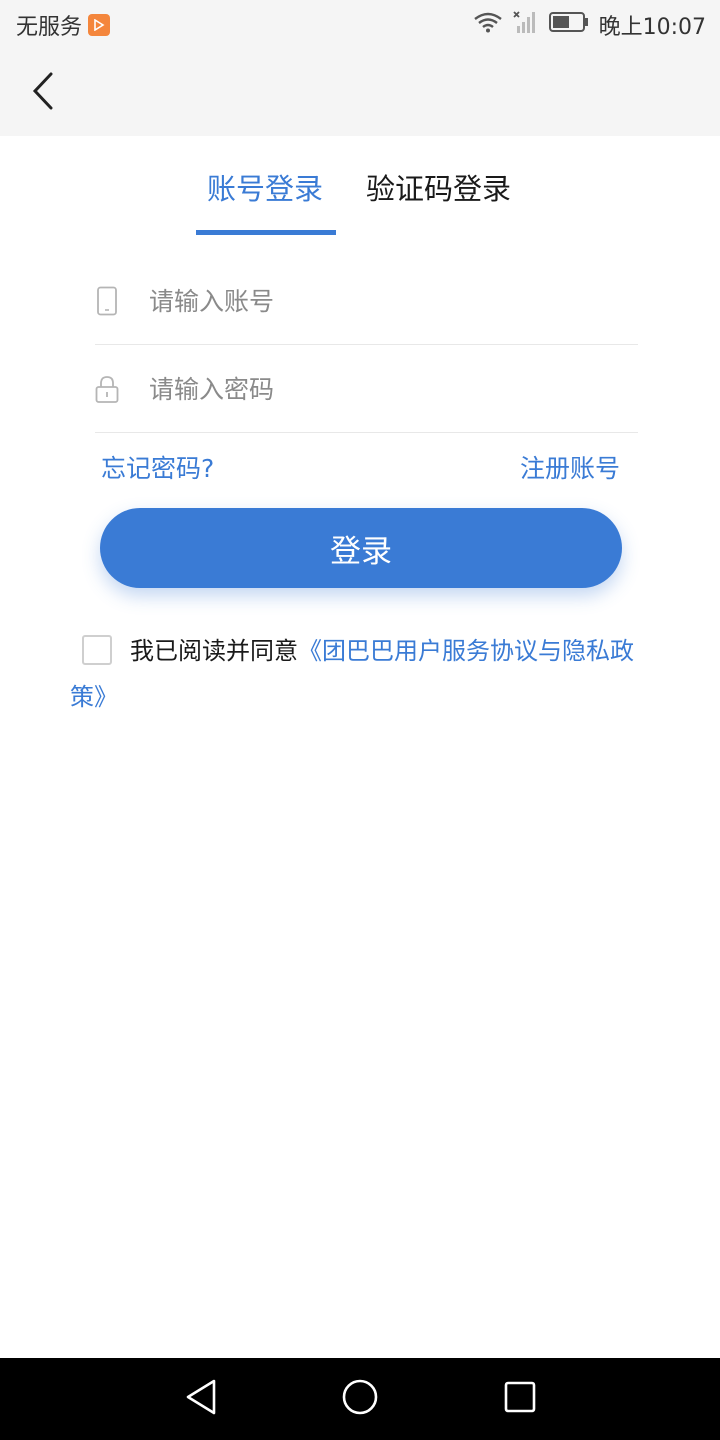 Image resolution: width=720 pixels, height=1440 pixels. What do you see at coordinates (369, 389) in the screenshot?
I see `password-input` at bounding box center [369, 389].